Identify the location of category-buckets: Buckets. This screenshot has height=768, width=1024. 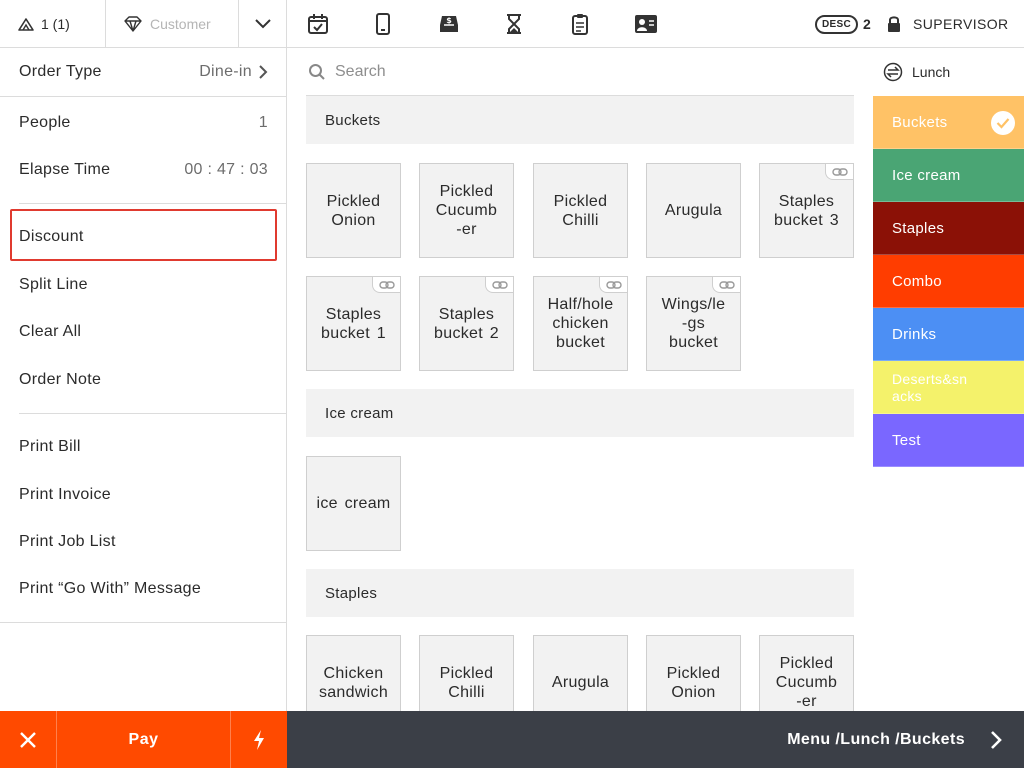
(948, 122).